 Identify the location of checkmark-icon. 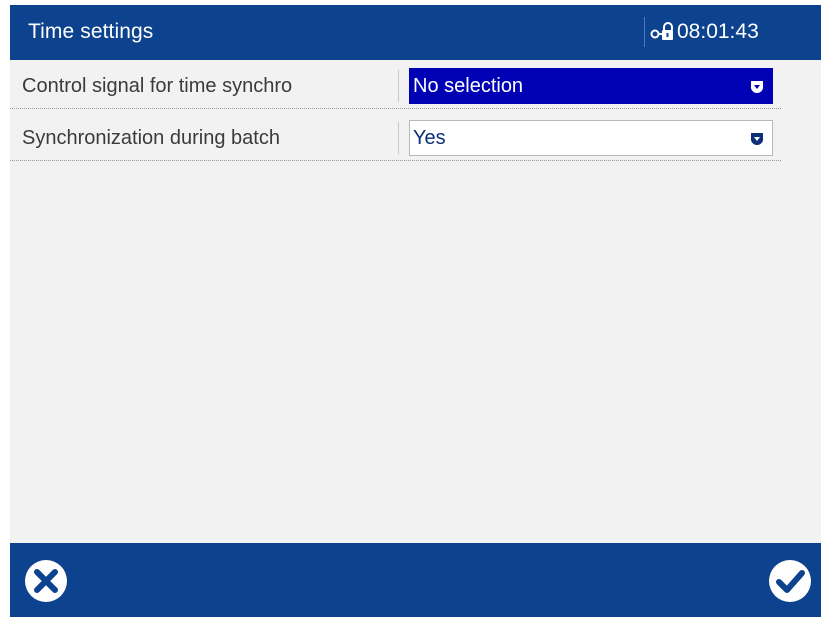
(790, 581).